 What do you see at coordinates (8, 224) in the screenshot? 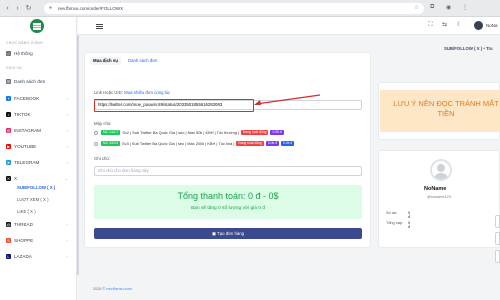
I see `threads-icon: @` at bounding box center [8, 224].